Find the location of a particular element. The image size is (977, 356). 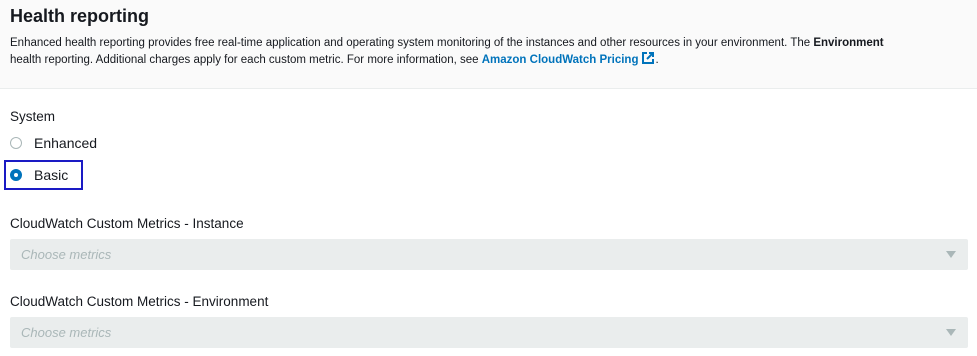

environment-metrics-placeholder: Choose metrics is located at coordinates (66, 332).